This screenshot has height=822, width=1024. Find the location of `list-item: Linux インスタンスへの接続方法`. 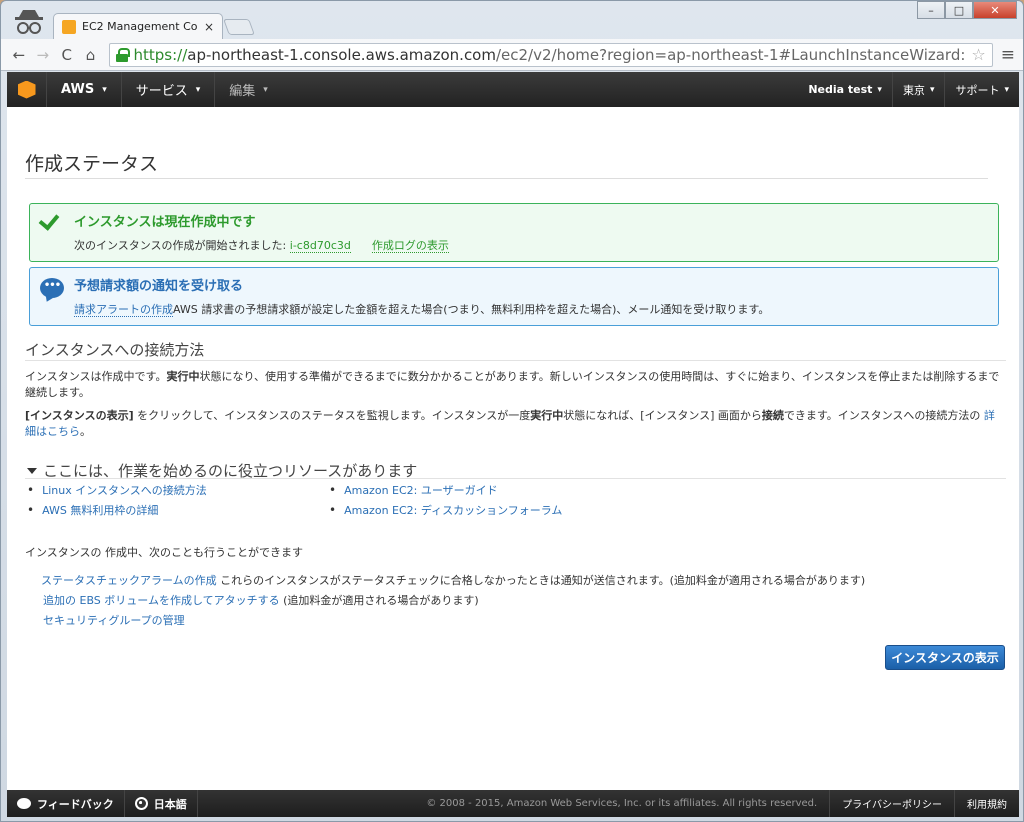

list-item: Linux インスタンスへの接続方法 is located at coordinates (117, 490).